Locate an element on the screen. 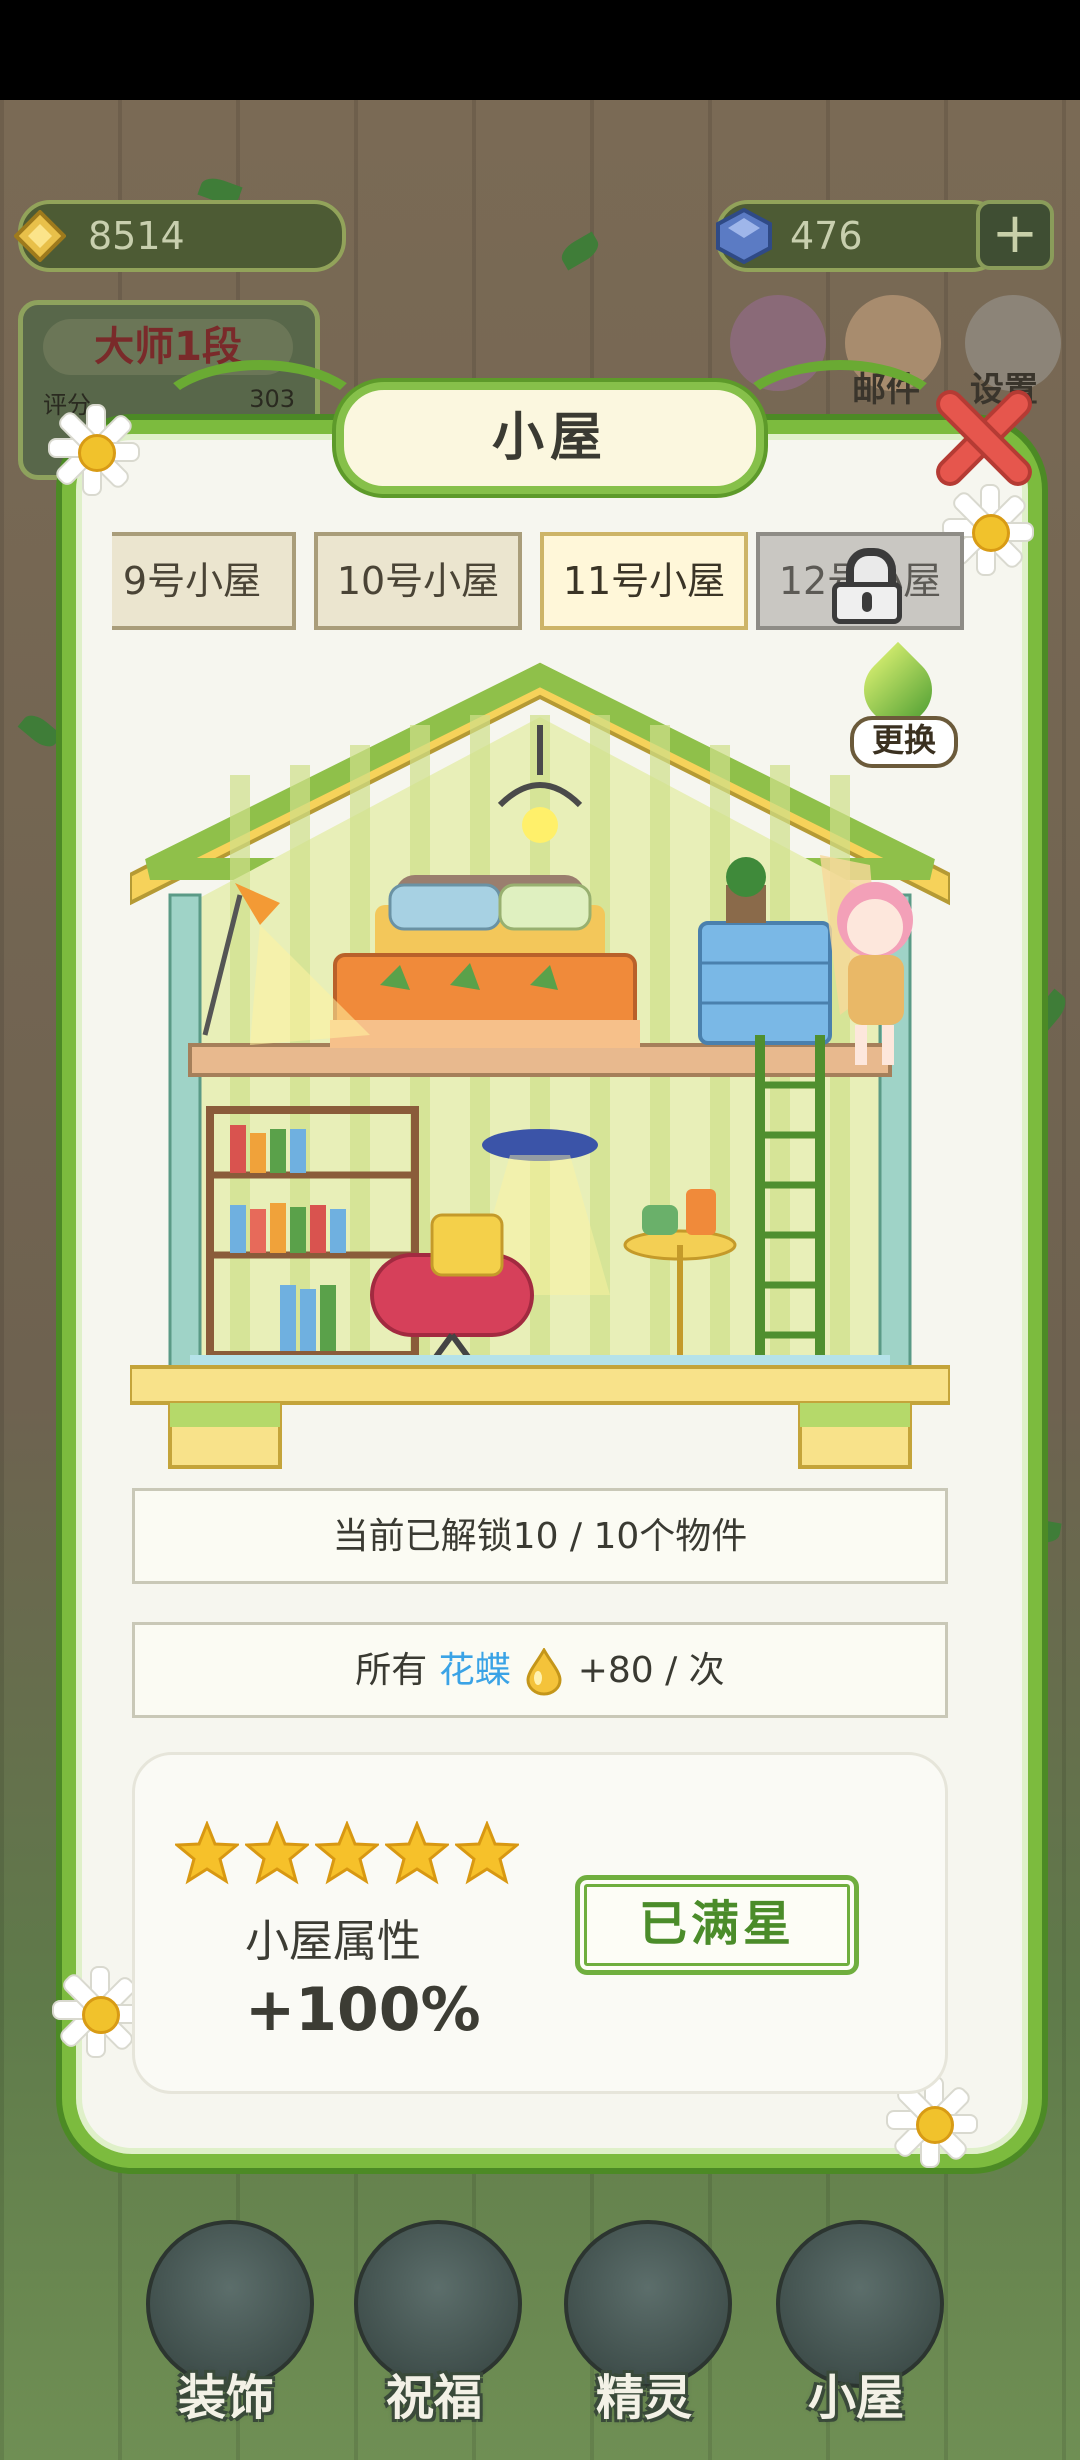  coin-counter: 8514 is located at coordinates (180, 236).